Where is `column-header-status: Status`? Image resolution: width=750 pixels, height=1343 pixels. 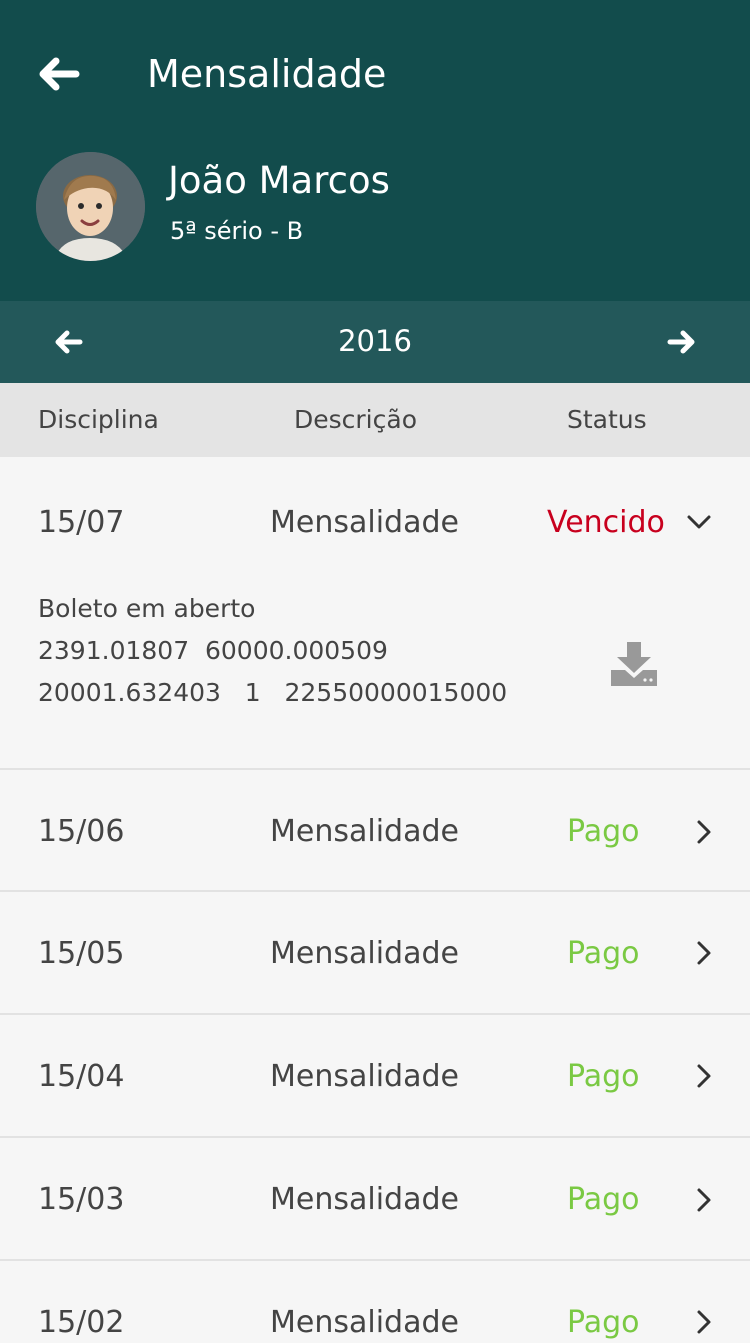 column-header-status: Status is located at coordinates (607, 419).